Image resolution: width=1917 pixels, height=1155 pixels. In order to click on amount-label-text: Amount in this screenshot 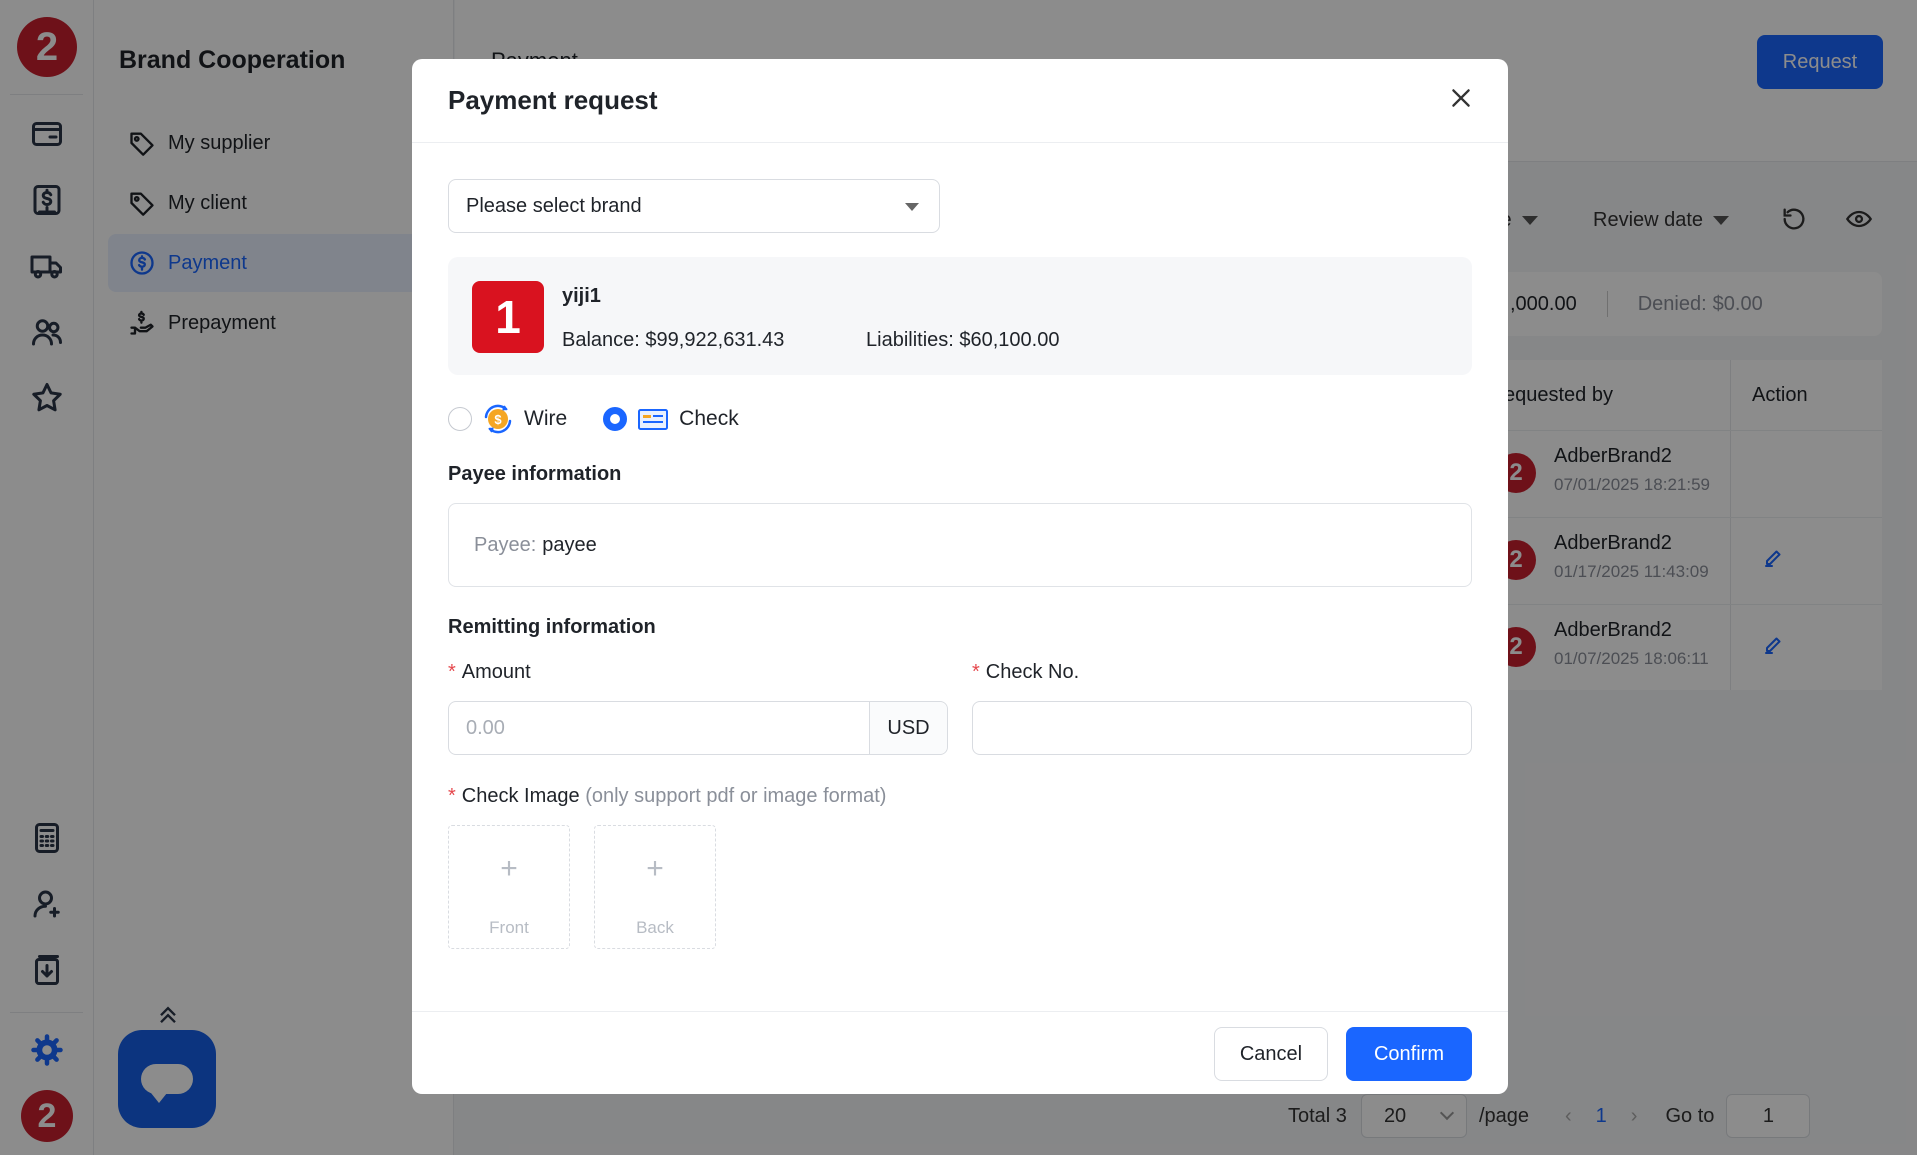, I will do `click(496, 672)`.